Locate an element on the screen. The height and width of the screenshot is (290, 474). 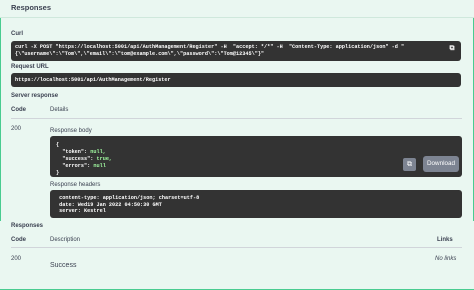
json-line: "errors": null is located at coordinates (81, 166).